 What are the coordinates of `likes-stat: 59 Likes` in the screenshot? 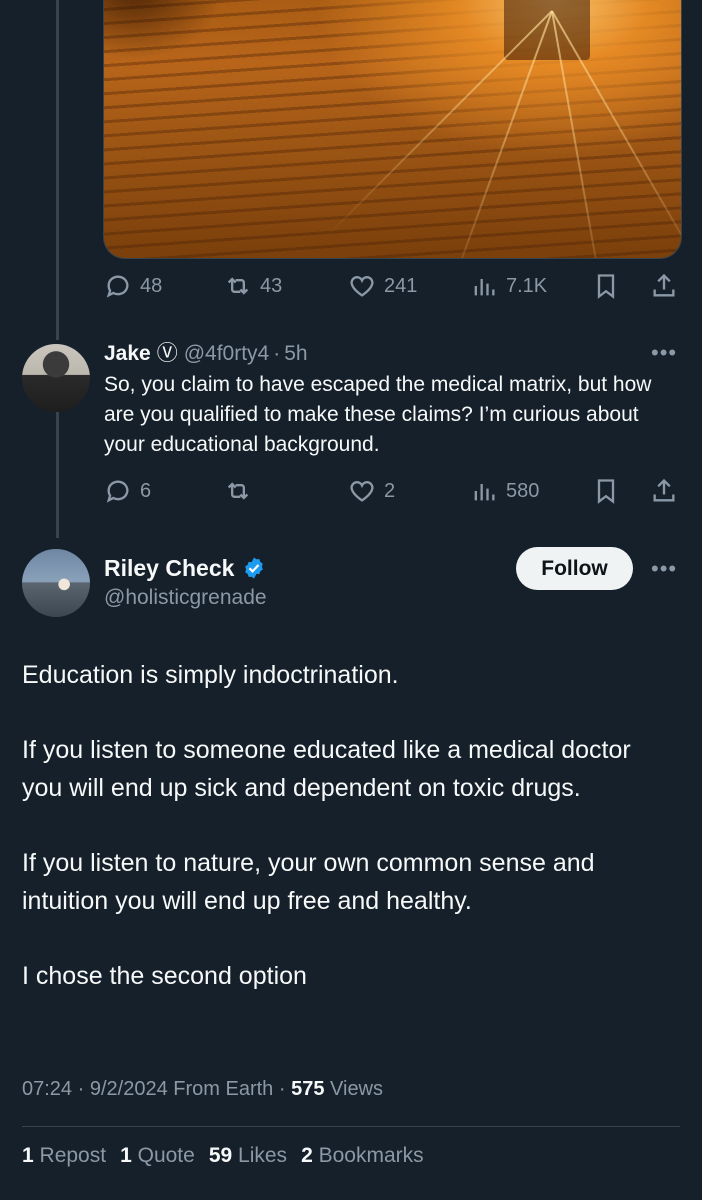 It's located at (248, 1156).